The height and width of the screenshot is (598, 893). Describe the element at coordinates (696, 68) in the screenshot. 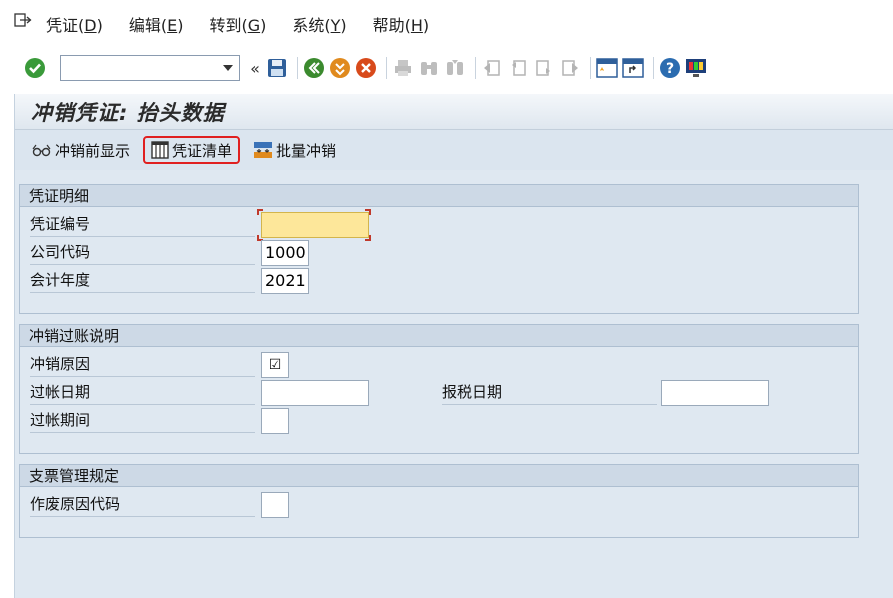

I see `customize-layout-icon` at that location.